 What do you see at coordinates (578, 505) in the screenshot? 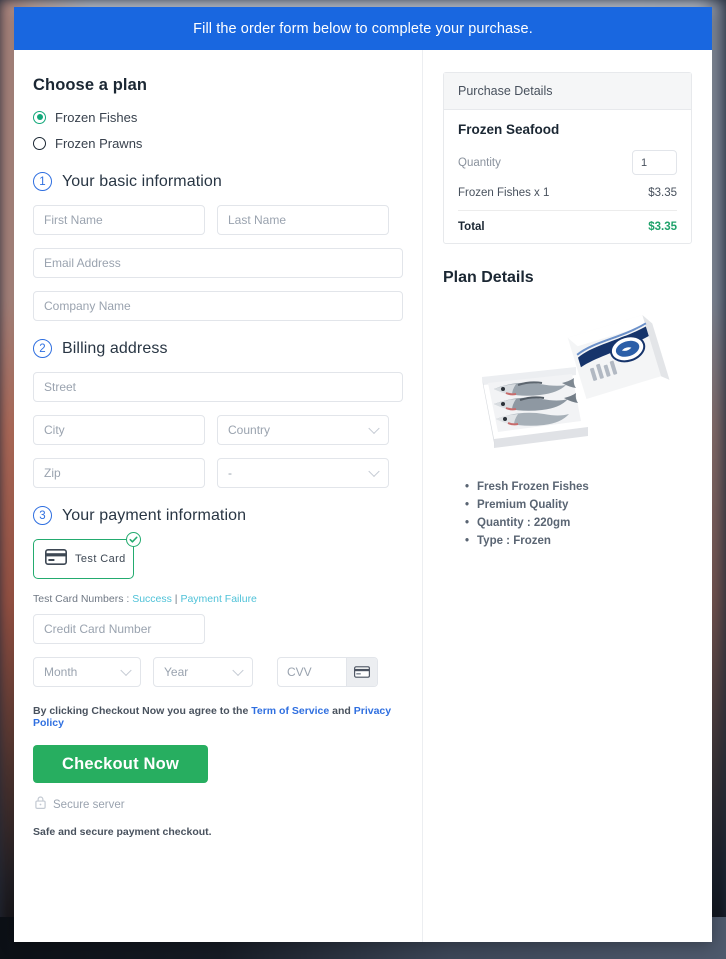
I see `list-item: Premium Quality` at bounding box center [578, 505].